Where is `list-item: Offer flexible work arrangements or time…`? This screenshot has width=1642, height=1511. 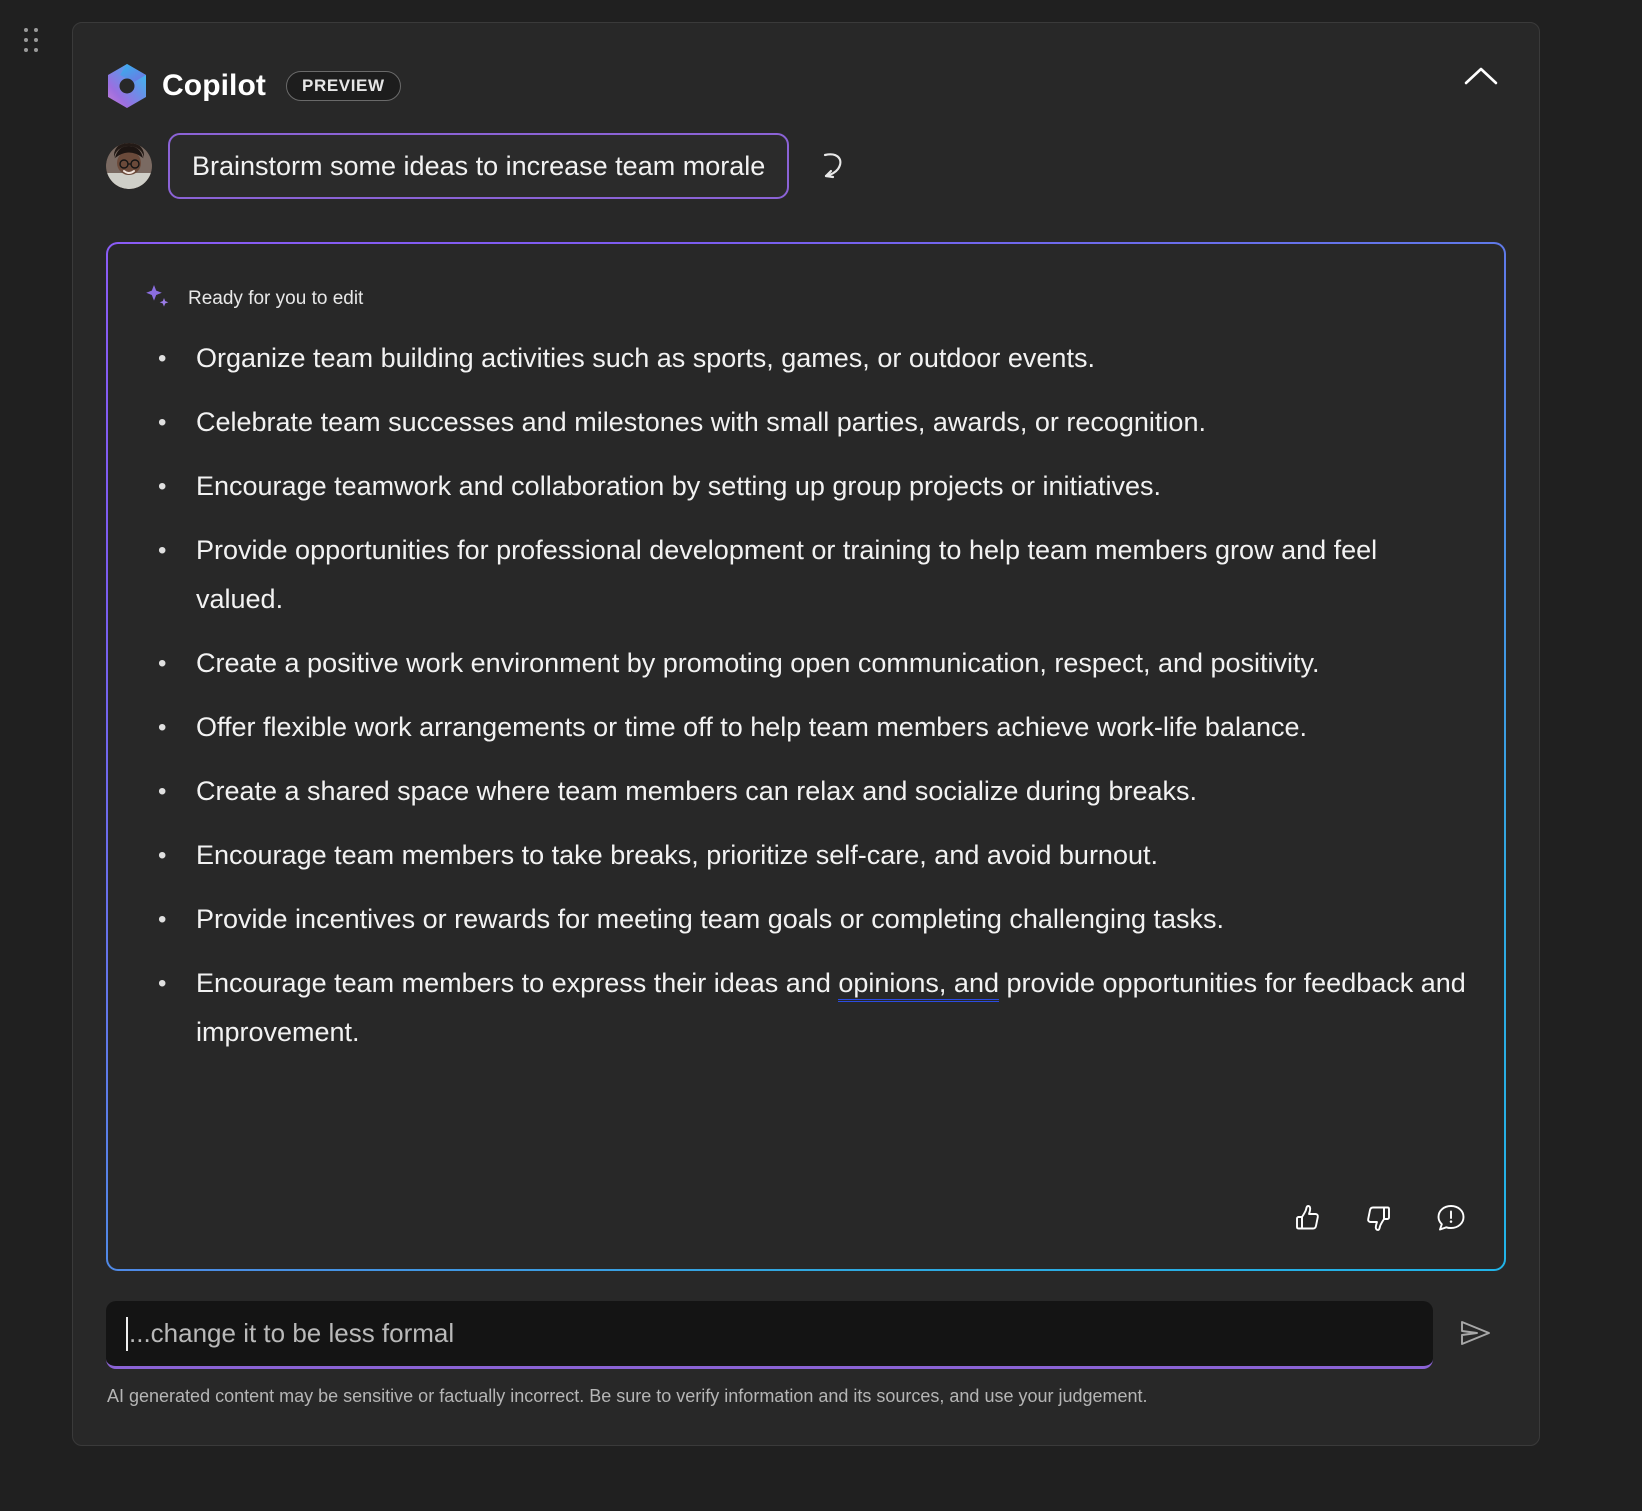
list-item: Offer flexible work arrangements or time… is located at coordinates (807, 727).